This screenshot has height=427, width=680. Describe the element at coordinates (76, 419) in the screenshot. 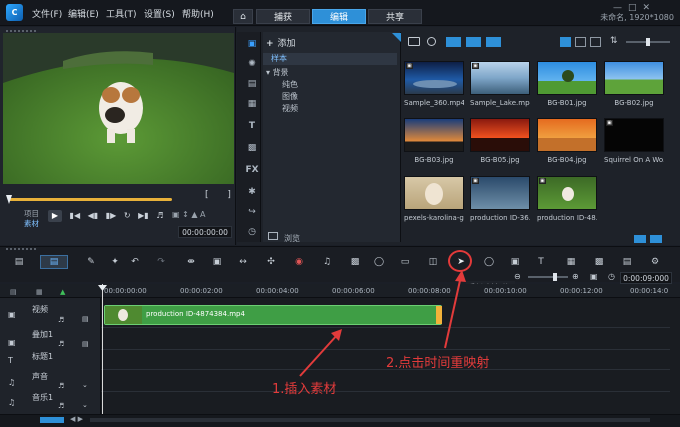

I see `scroll-arrows: ◀ ▶` at that location.